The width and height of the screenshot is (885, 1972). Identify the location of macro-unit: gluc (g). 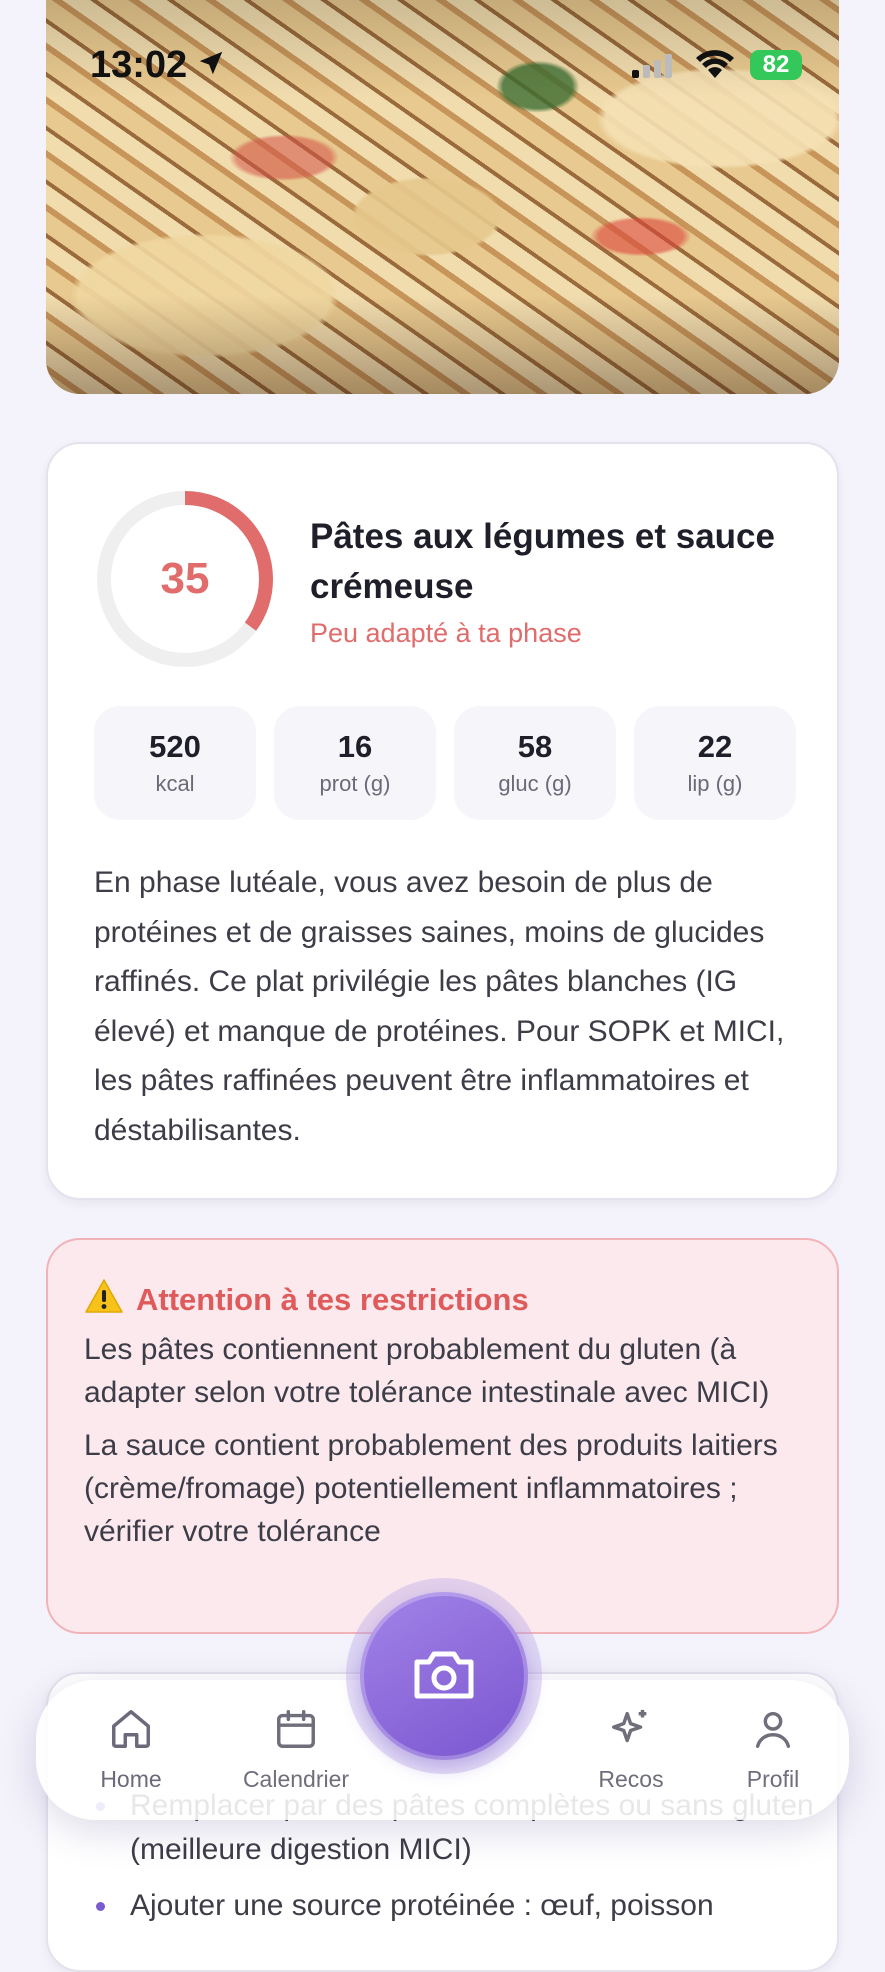
(535, 783).